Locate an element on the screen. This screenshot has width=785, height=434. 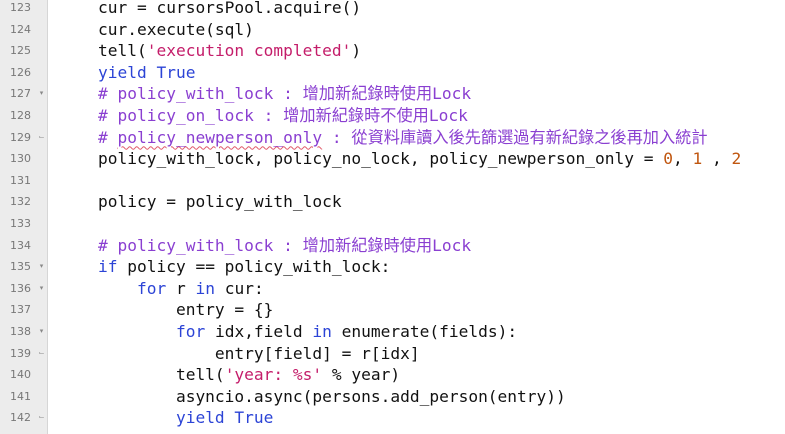
line-number: 135 is located at coordinates (20, 267).